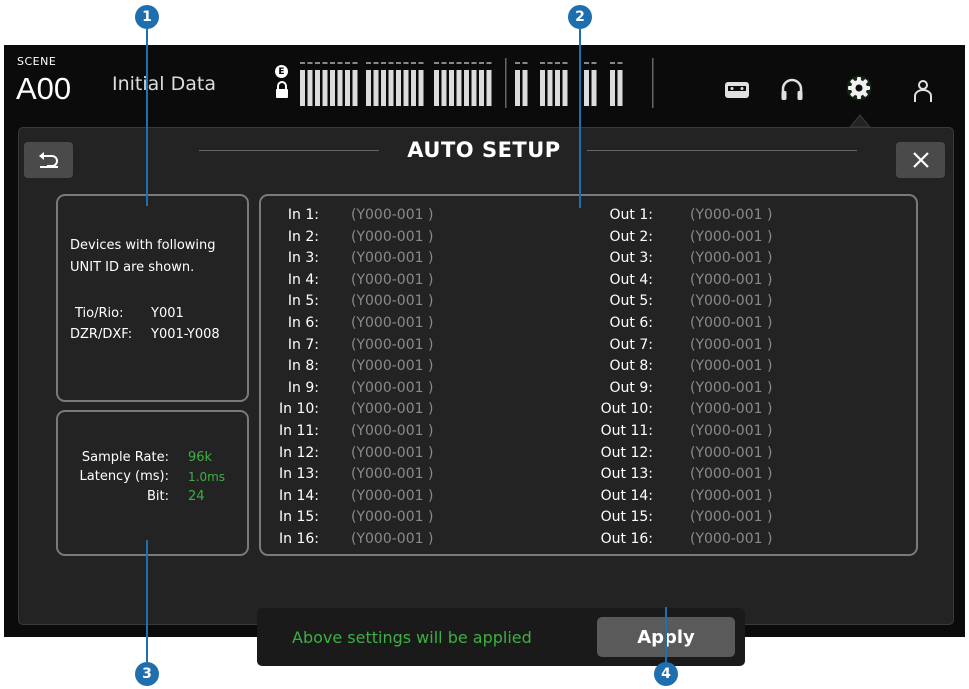 The image size is (969, 689). What do you see at coordinates (207, 477) in the screenshot?
I see `latency-value: 1.0ms` at bounding box center [207, 477].